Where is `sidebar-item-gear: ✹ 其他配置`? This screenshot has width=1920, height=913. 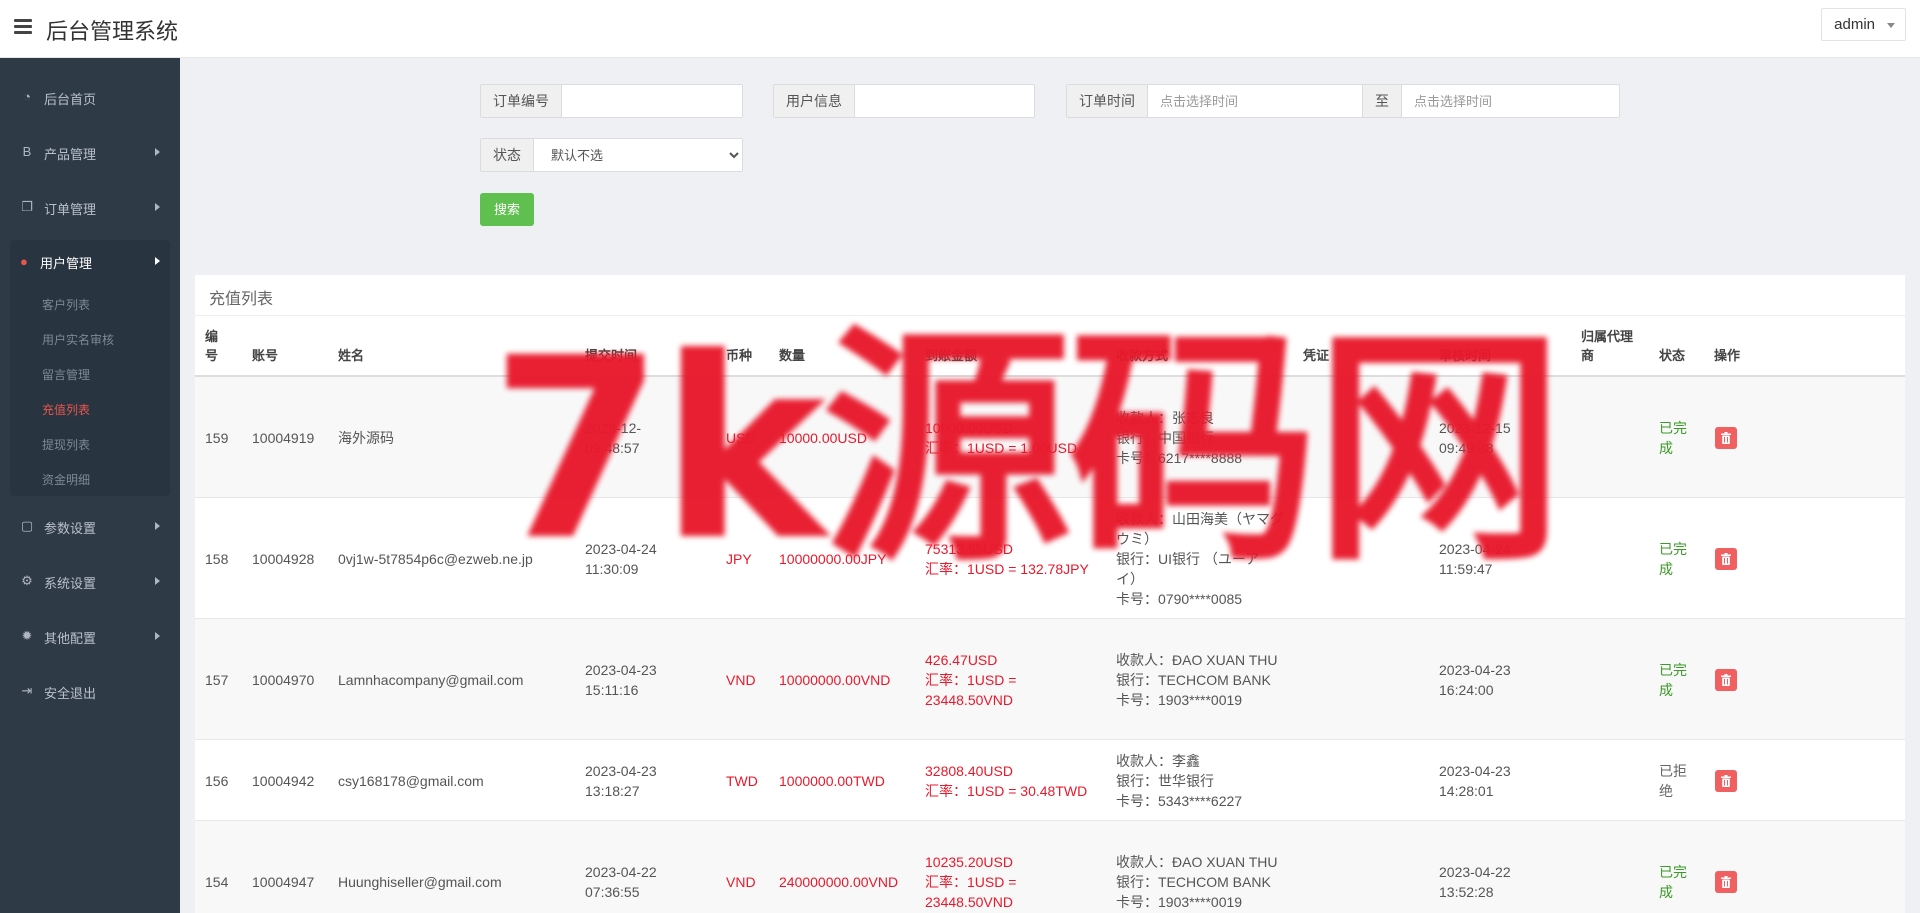
sidebar-item-gear: ✹ 其他配置 is located at coordinates (90, 637).